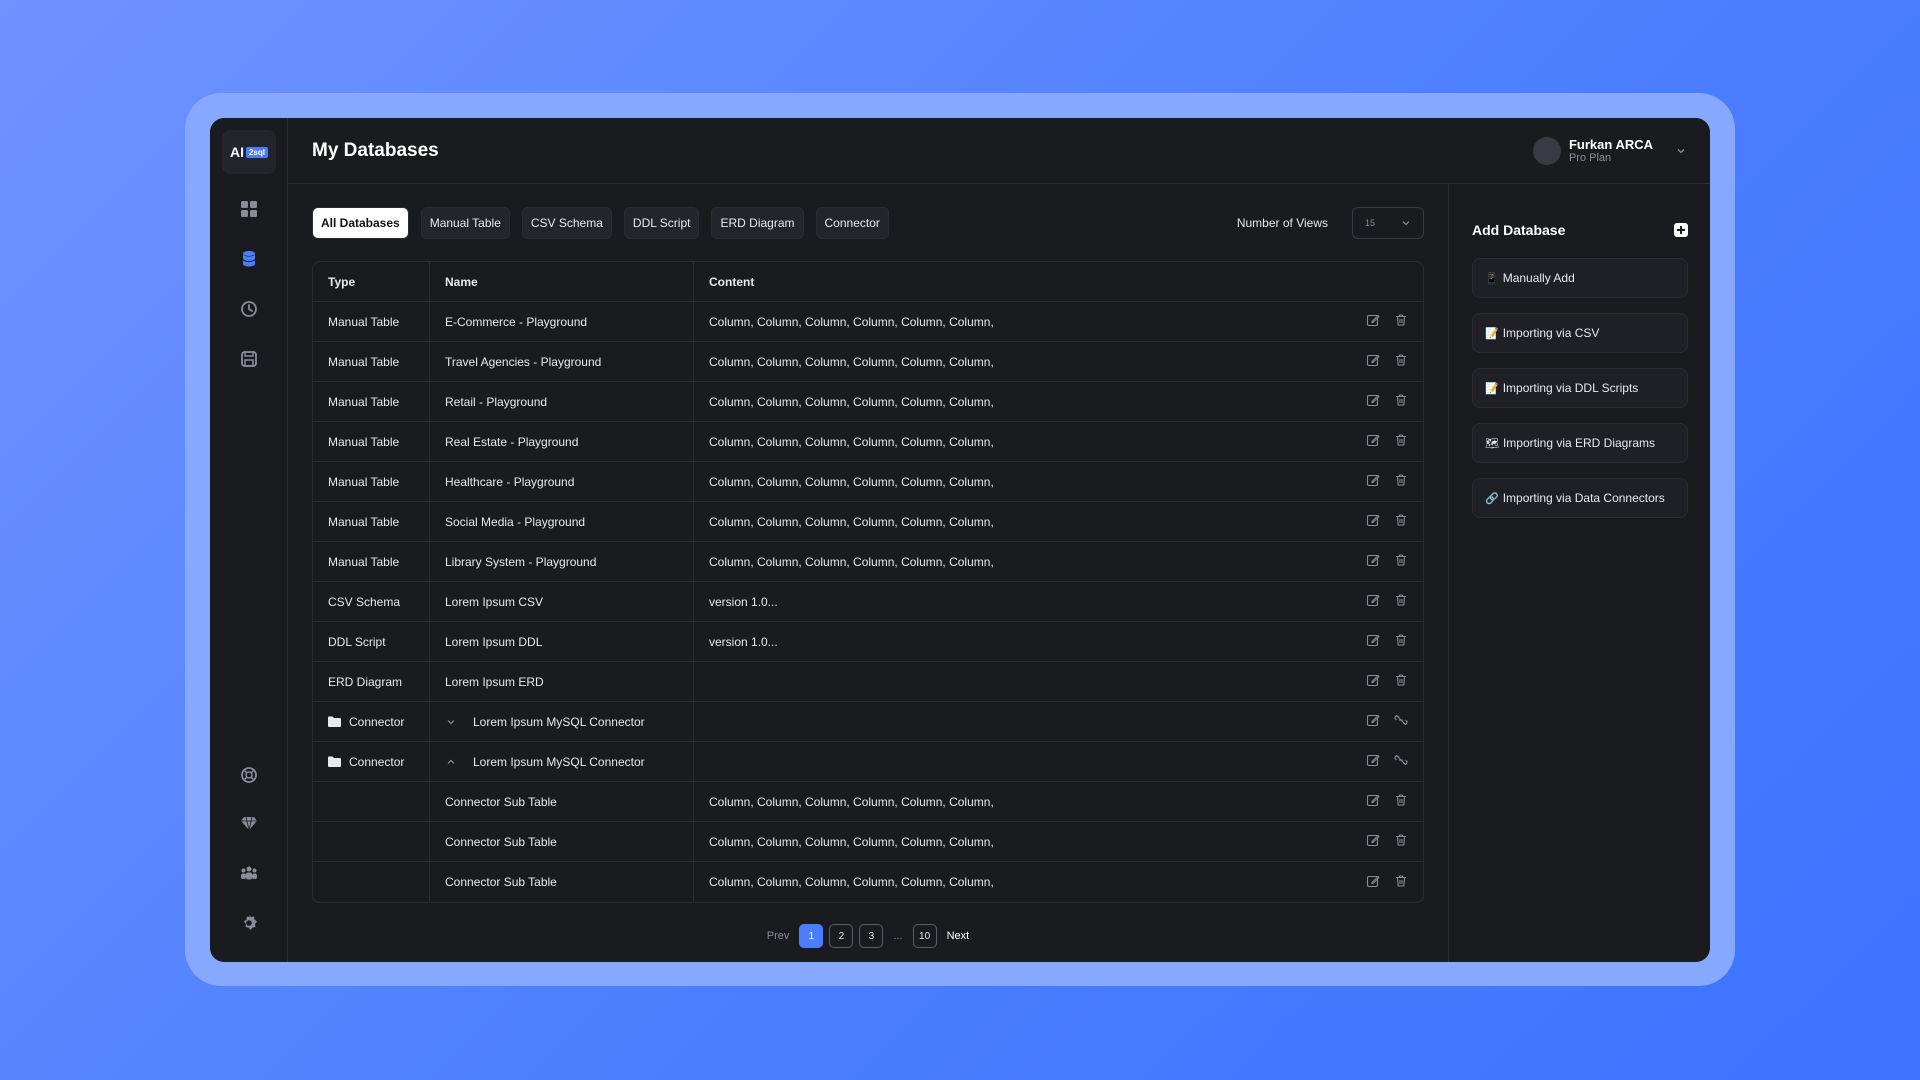 The width and height of the screenshot is (1920, 1080). Describe the element at coordinates (249, 259) in the screenshot. I see `database-icon` at that location.